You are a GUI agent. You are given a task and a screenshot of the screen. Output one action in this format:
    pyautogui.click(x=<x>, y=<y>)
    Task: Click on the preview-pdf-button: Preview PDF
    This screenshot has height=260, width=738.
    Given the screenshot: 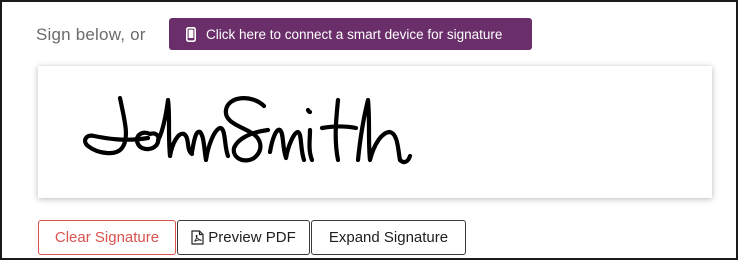 What is the action you would take?
    pyautogui.click(x=243, y=237)
    